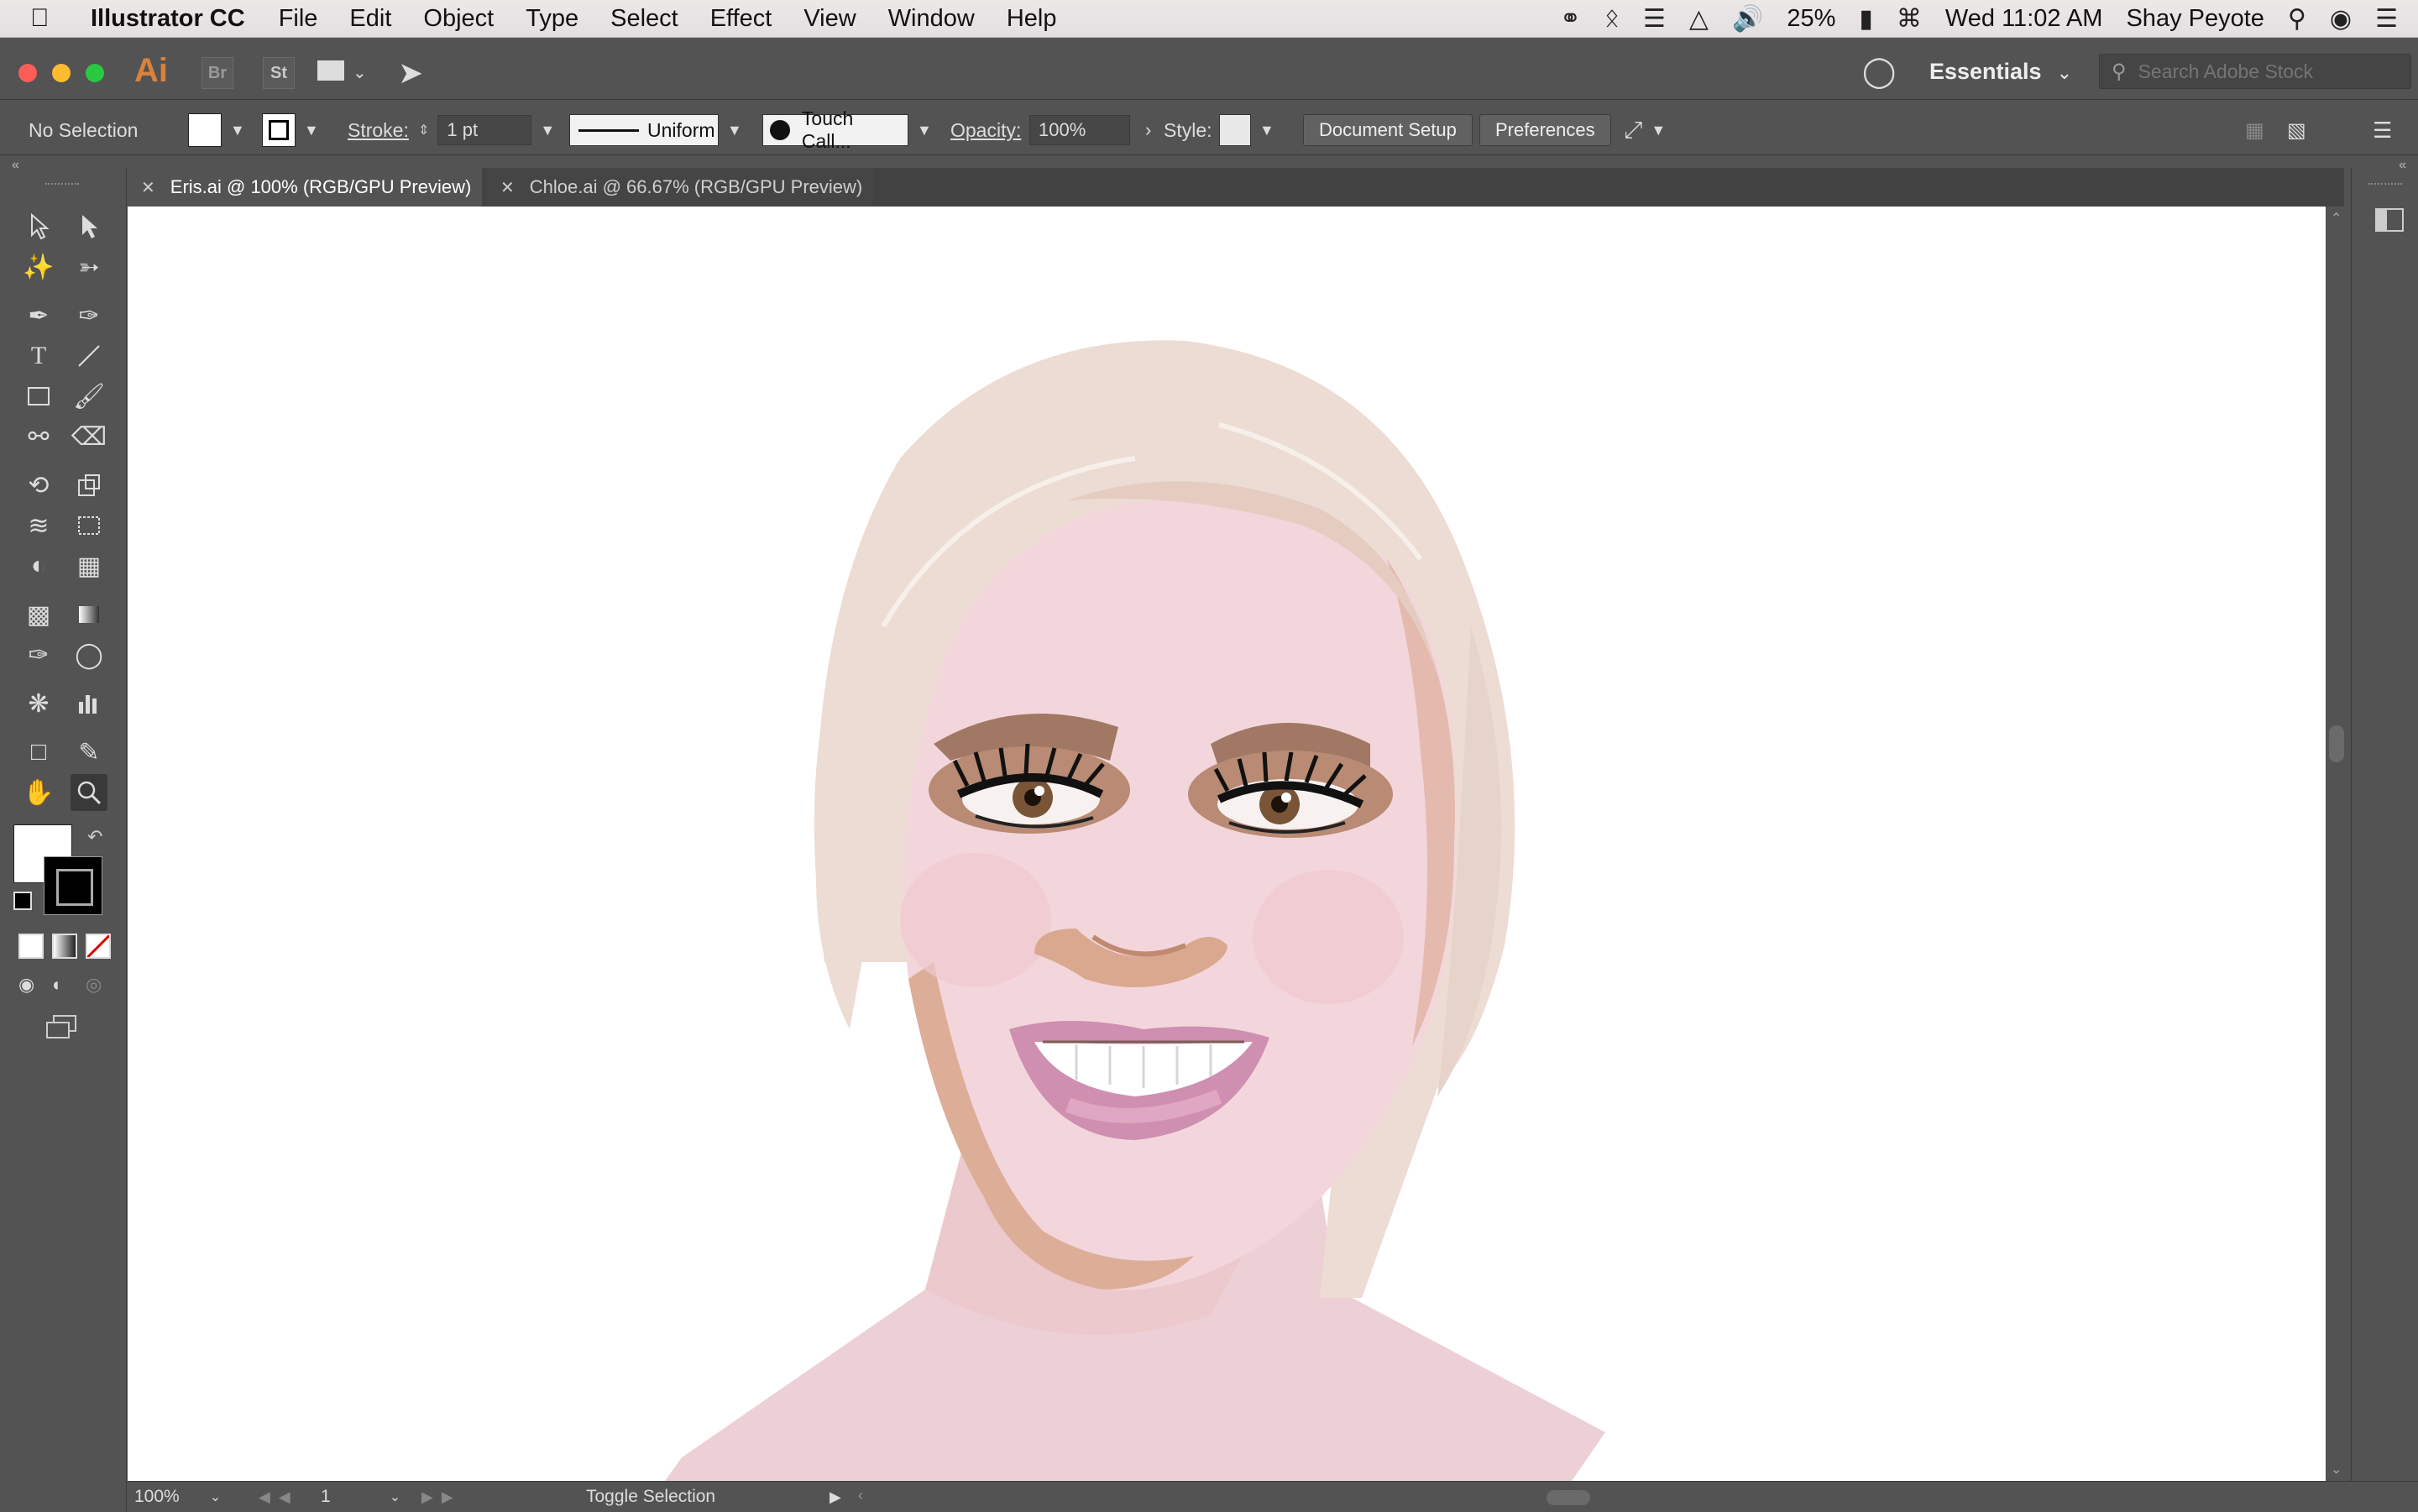 The height and width of the screenshot is (1512, 2418). I want to click on draw-normal-icon: ◉, so click(26, 985).